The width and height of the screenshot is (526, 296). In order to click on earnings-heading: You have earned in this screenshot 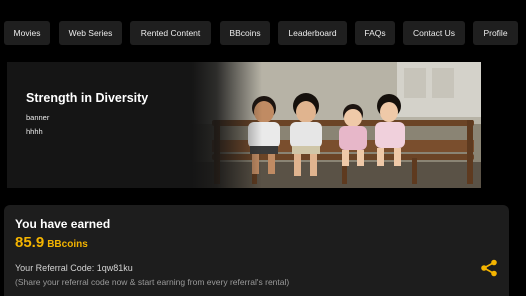, I will do `click(63, 224)`.